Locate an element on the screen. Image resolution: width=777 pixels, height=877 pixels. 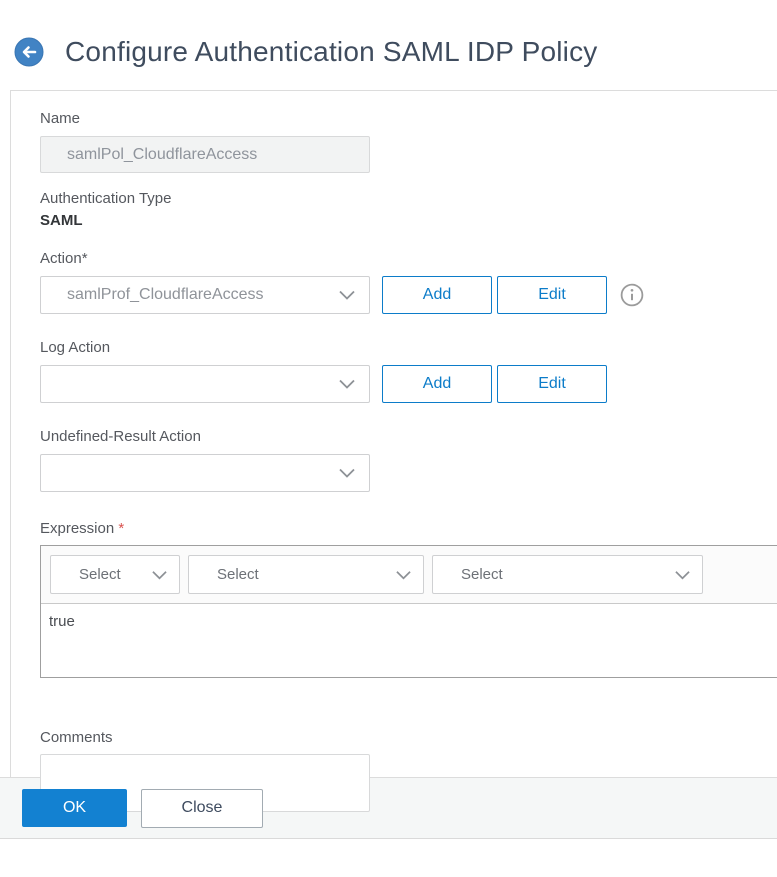
expression-select-2-value: Select is located at coordinates (238, 574).